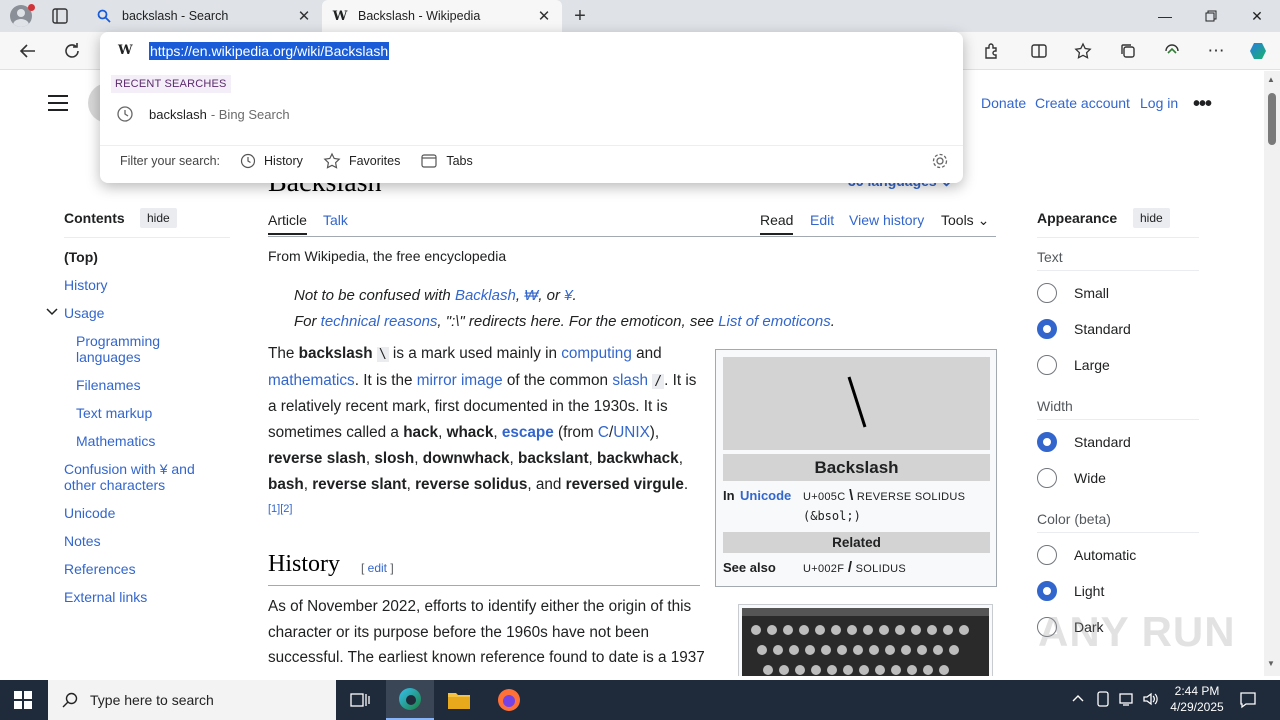  I want to click on radio-text-large: Large, so click(1073, 365).